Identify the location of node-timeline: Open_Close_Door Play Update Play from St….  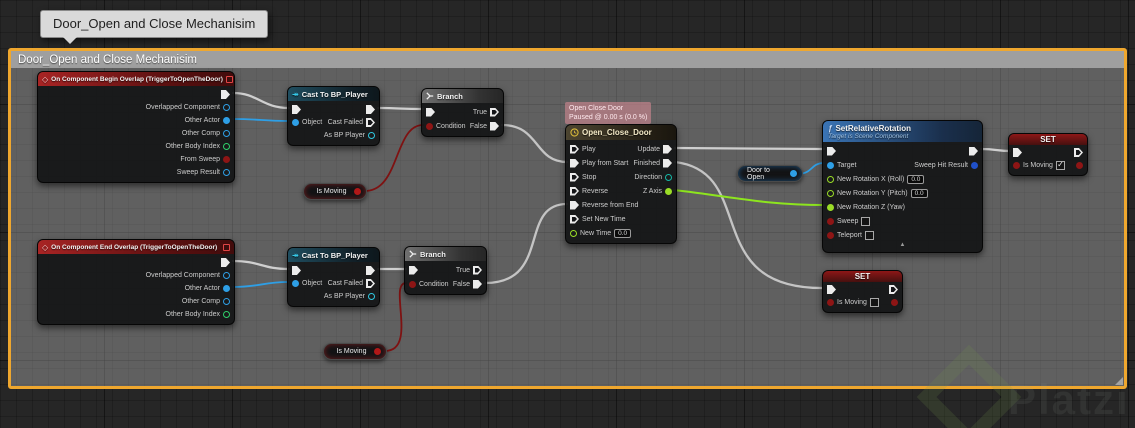
(621, 184).